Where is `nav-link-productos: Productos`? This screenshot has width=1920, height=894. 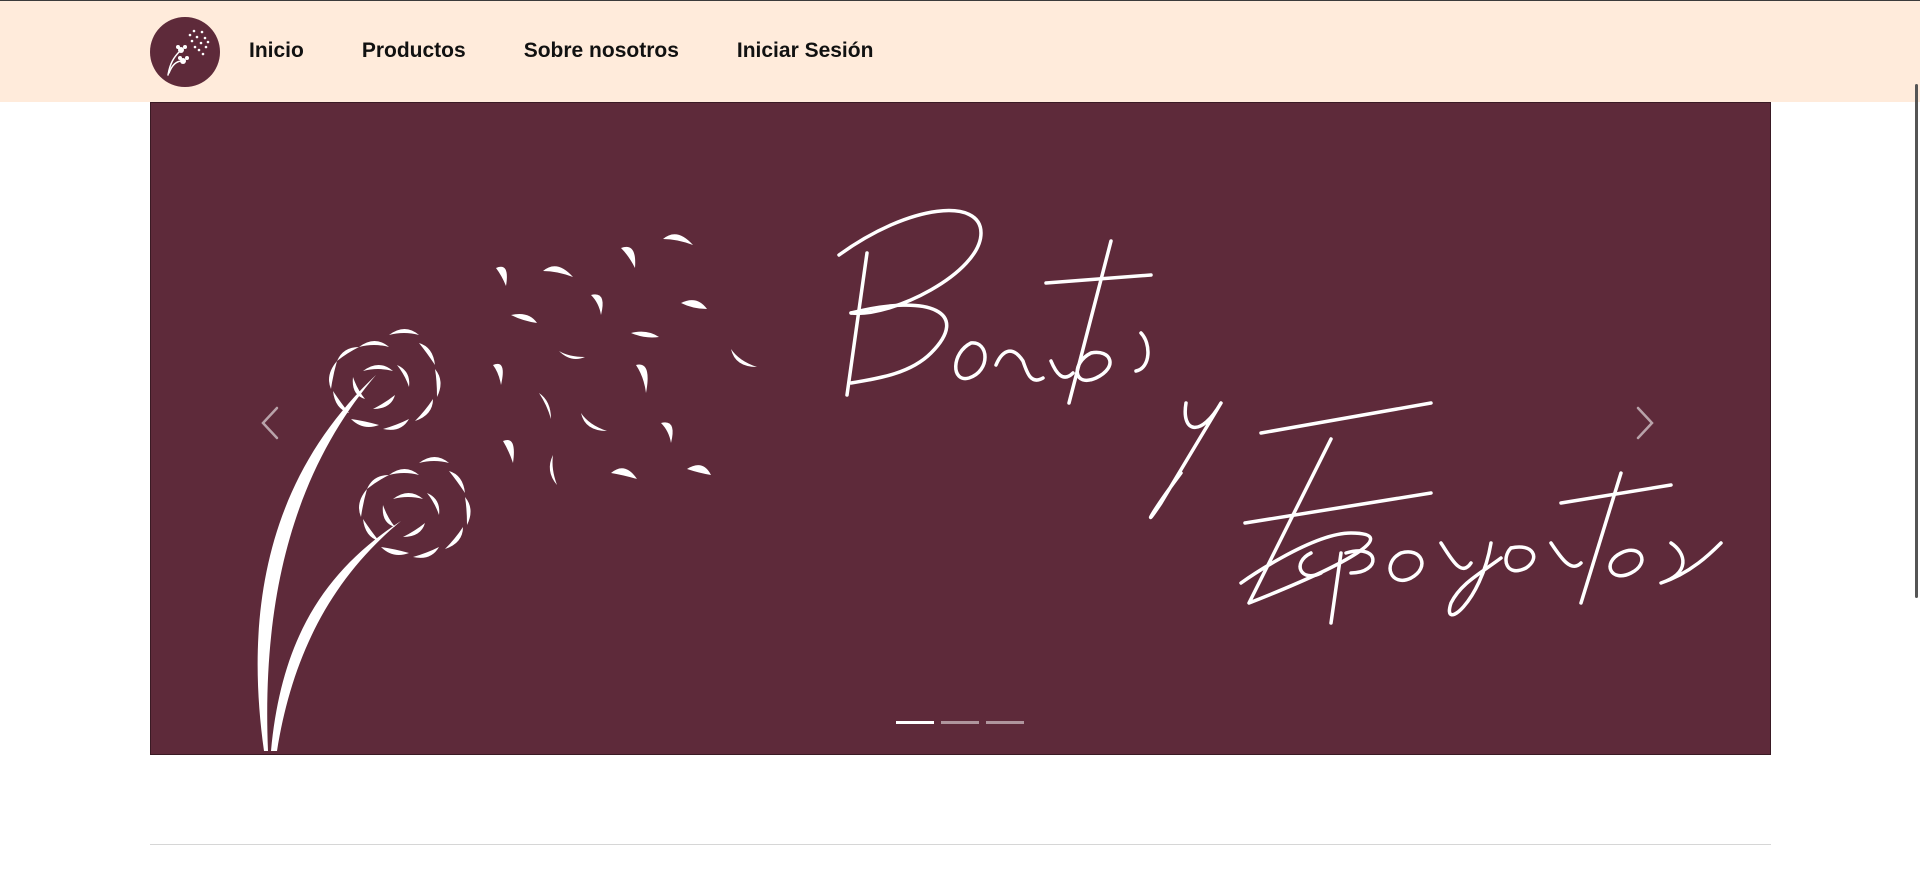 nav-link-productos: Productos is located at coordinates (414, 51).